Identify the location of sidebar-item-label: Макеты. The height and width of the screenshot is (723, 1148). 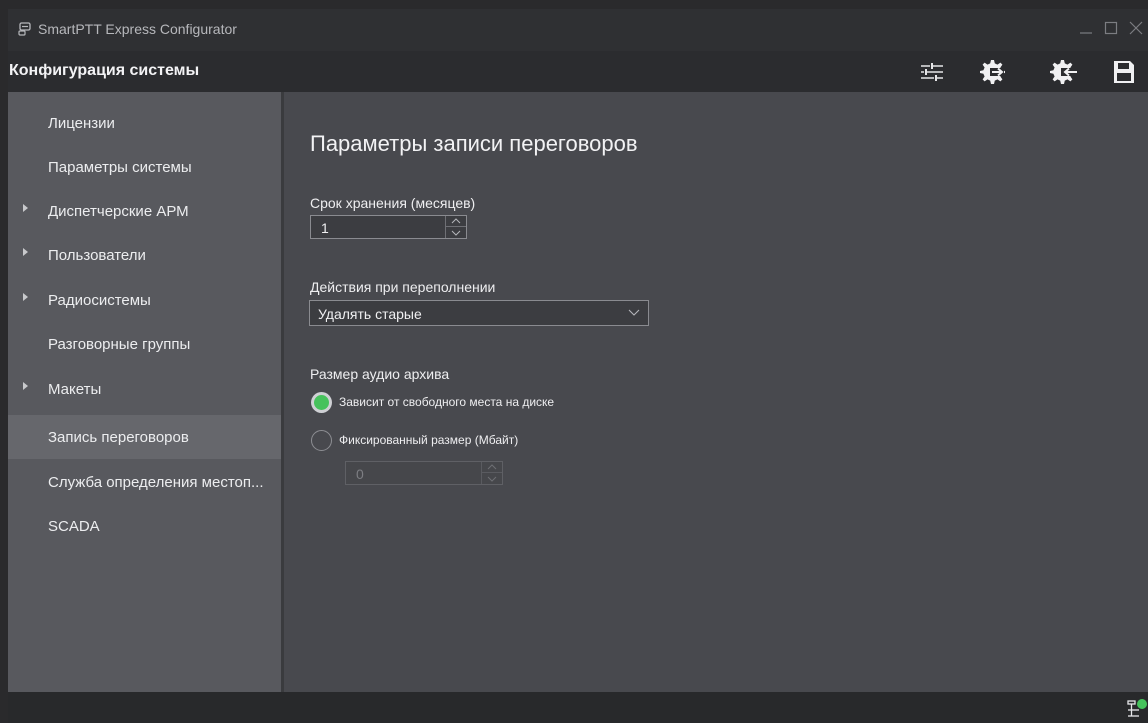
(75, 389).